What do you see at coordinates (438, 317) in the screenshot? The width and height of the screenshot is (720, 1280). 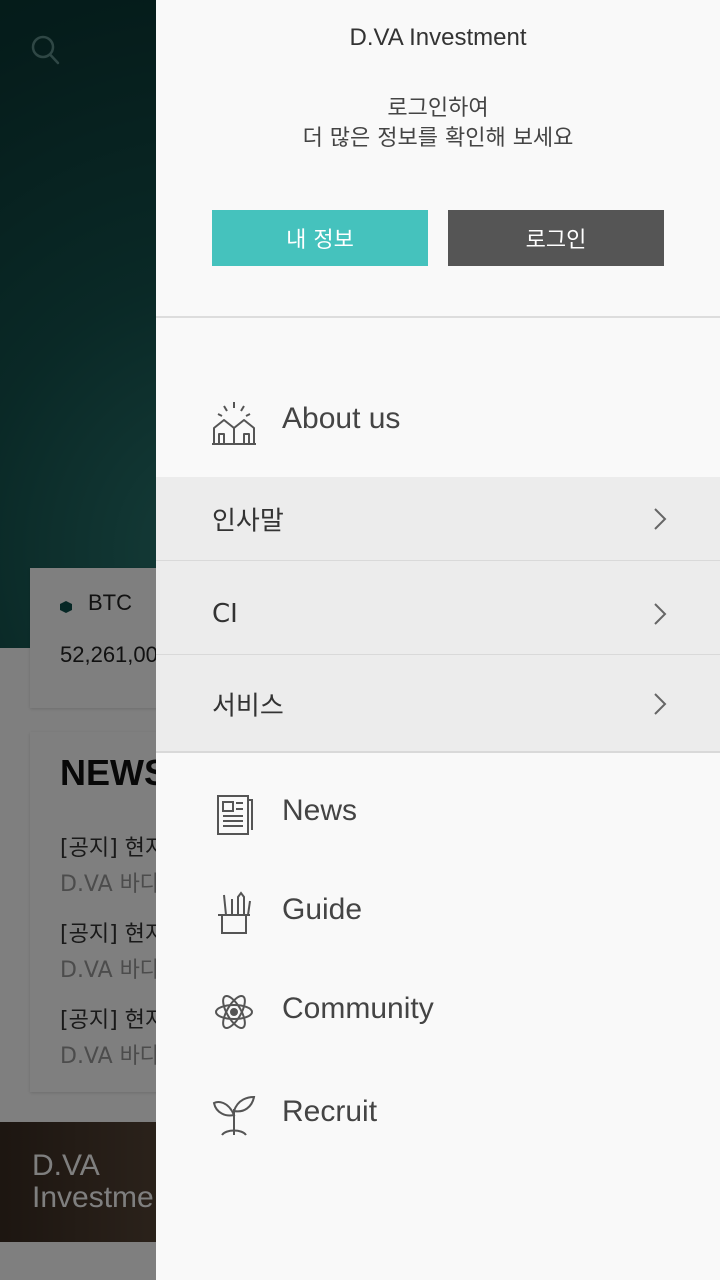 I see `divider` at bounding box center [438, 317].